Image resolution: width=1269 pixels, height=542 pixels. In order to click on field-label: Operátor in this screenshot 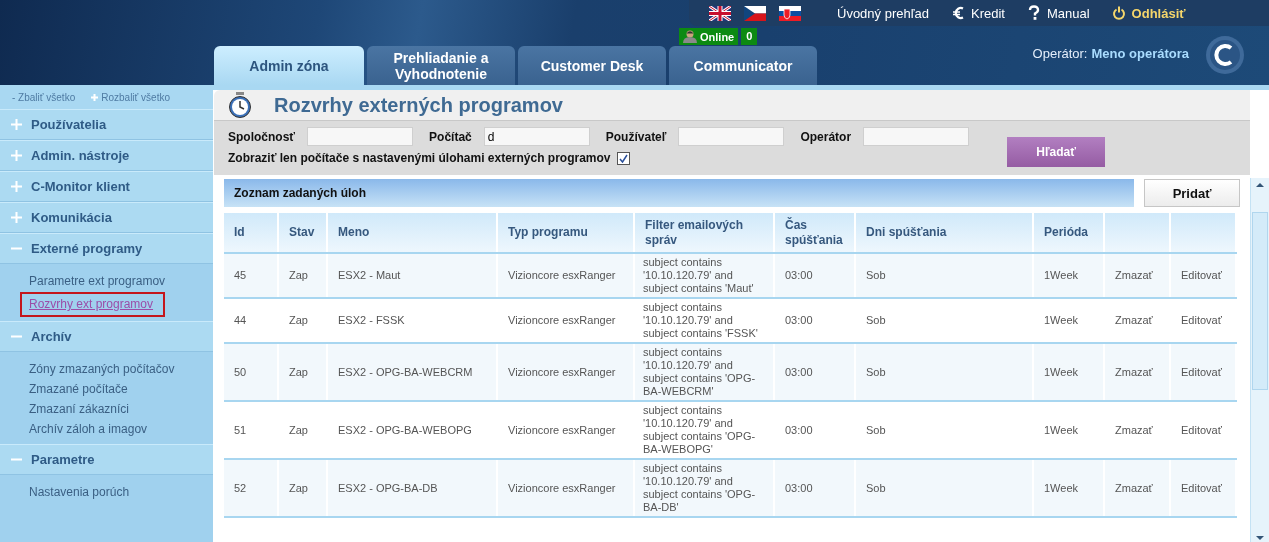, I will do `click(826, 136)`.